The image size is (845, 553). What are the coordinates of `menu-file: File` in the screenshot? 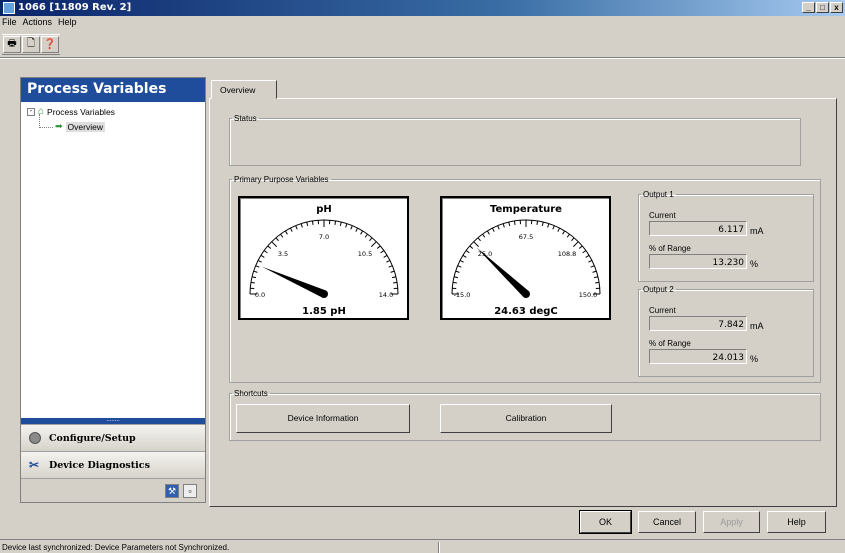 It's located at (9, 23).